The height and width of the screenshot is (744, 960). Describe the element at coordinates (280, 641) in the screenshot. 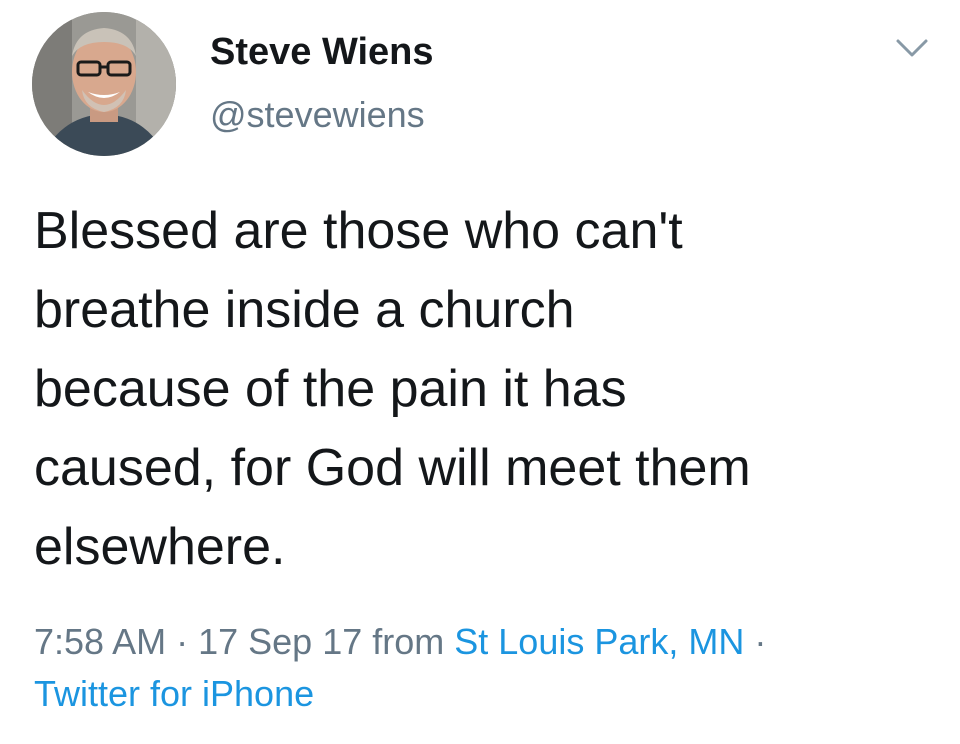

I see `tweet-date: 17 Sep 17` at that location.